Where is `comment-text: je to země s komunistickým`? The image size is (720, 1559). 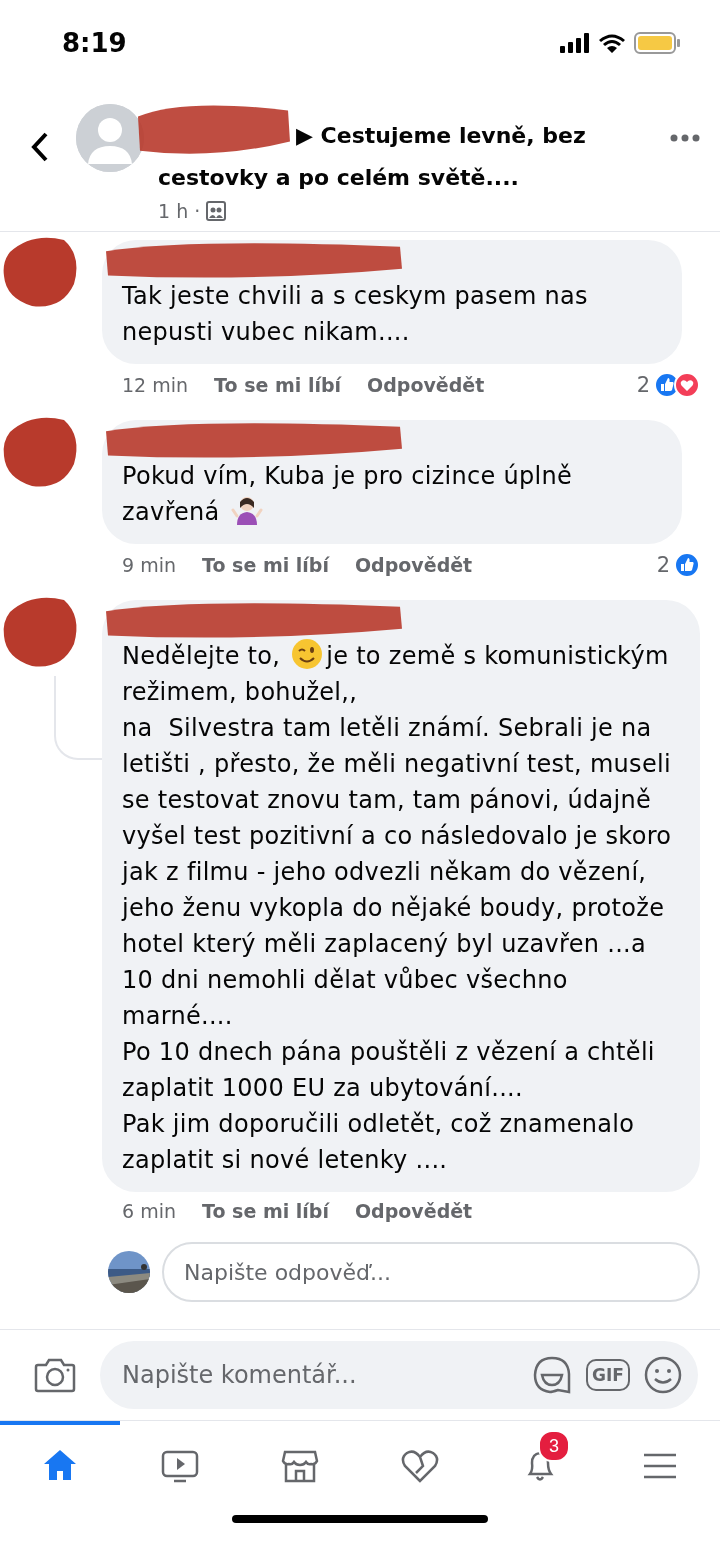 comment-text: je to země s komunistickým is located at coordinates (497, 656).